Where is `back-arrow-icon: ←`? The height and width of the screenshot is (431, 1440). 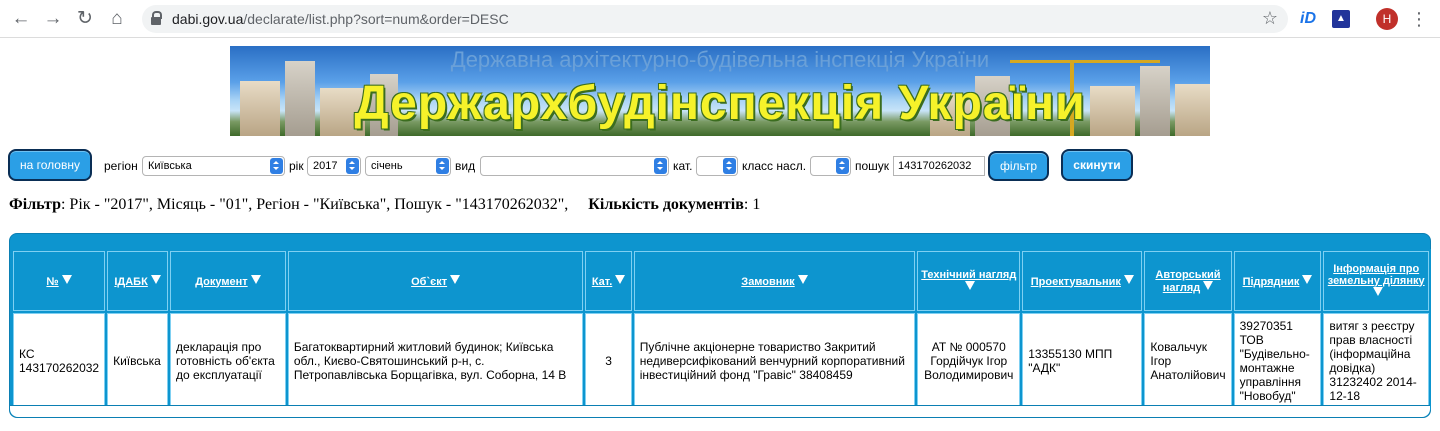 back-arrow-icon: ← is located at coordinates (21, 19).